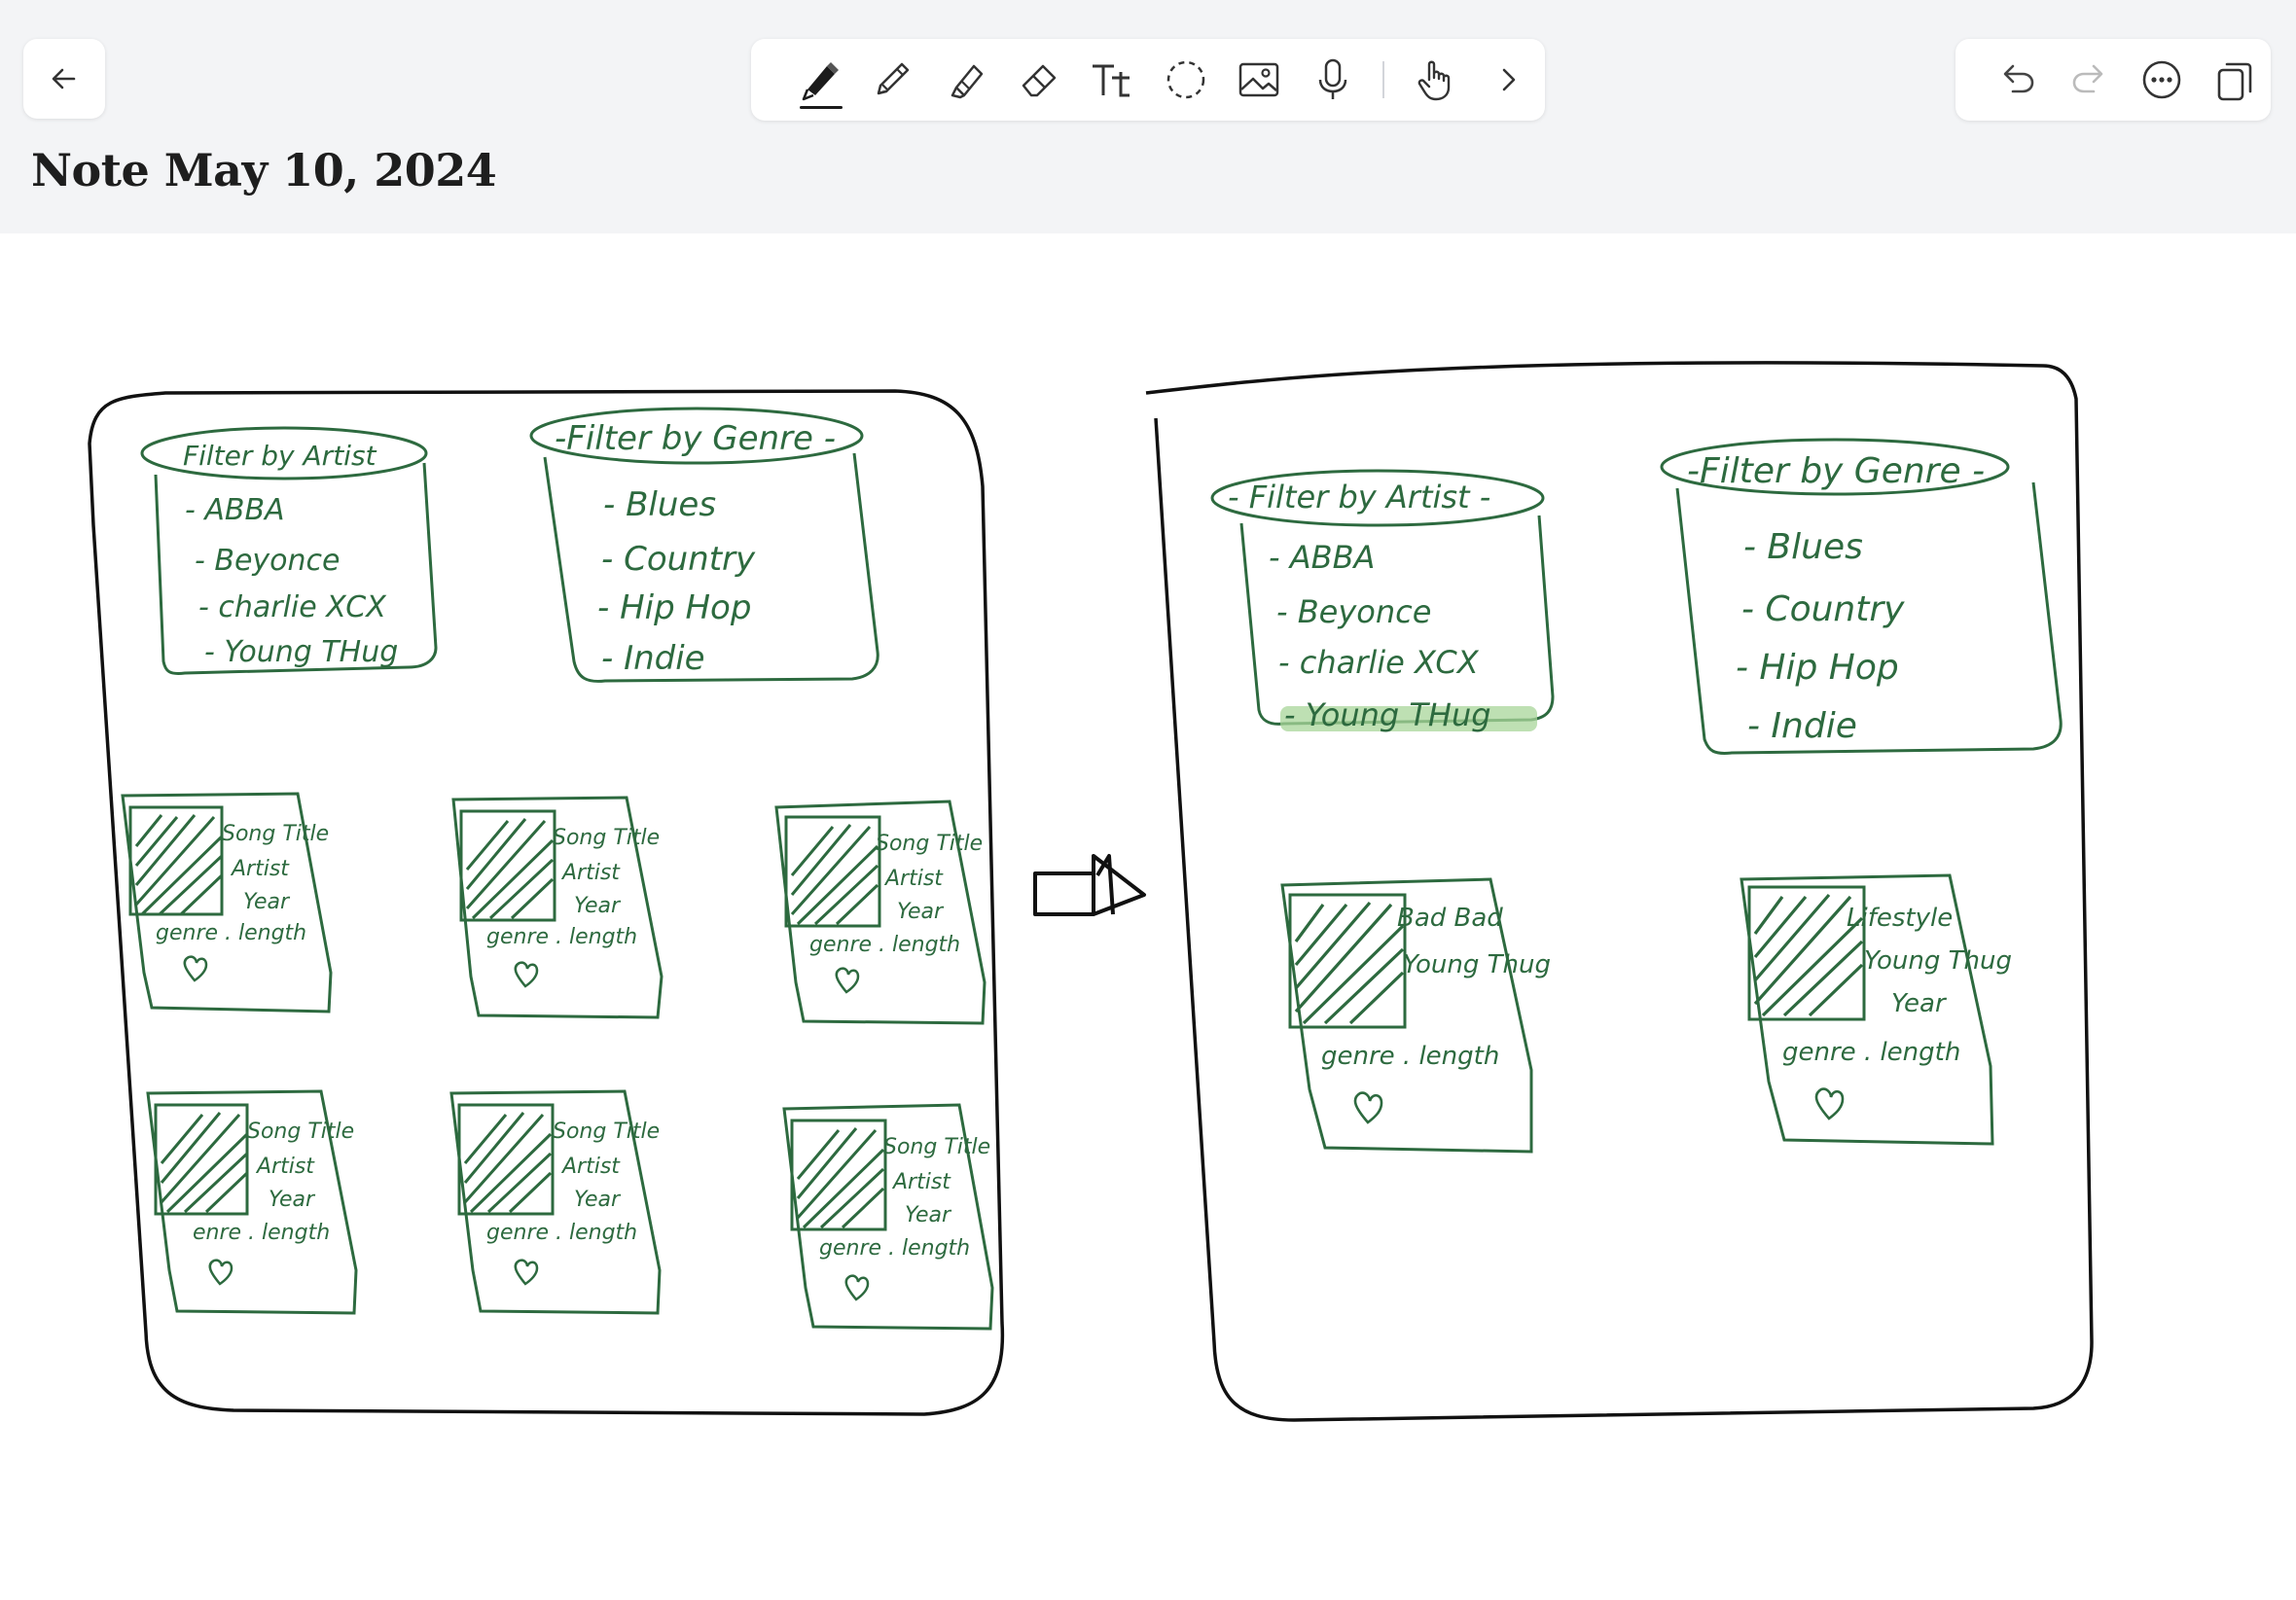  I want to click on touch-tool, so click(1434, 80).